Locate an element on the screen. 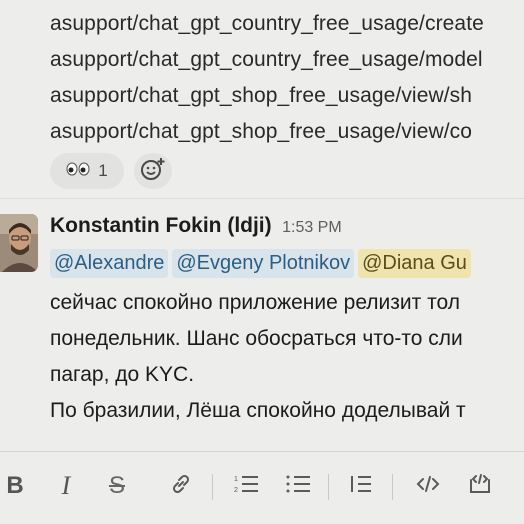  code-block-button is located at coordinates (480, 486).